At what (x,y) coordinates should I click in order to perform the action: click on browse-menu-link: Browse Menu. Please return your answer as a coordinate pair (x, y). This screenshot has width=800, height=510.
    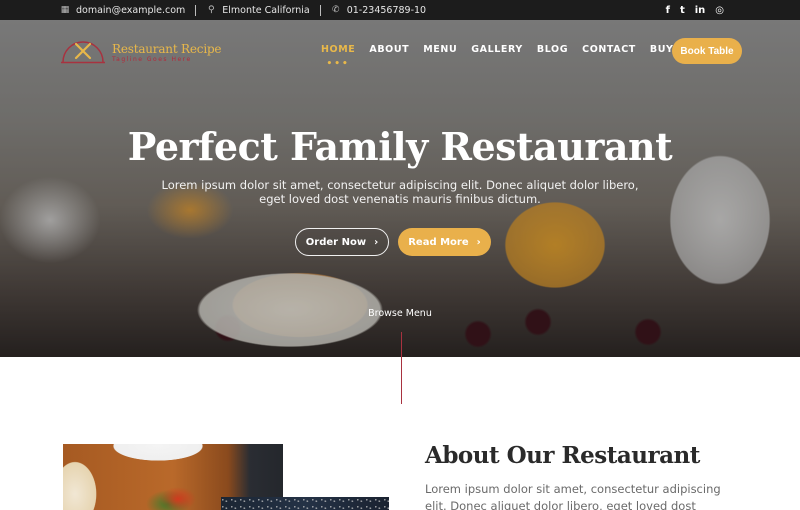
    Looking at the image, I should click on (400, 313).